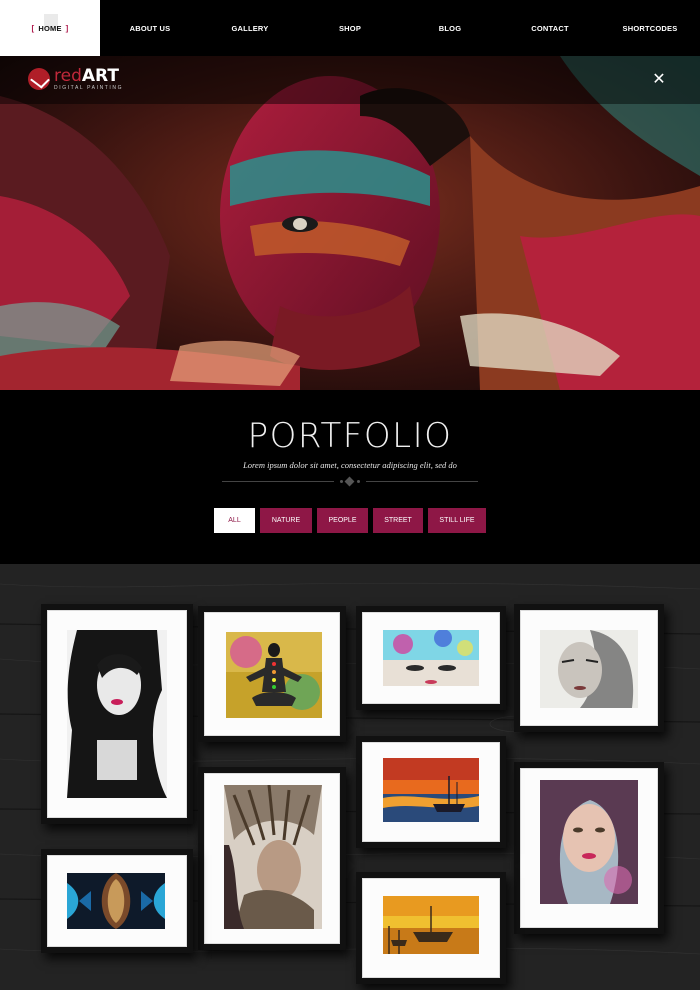 This screenshot has width=700, height=990. I want to click on section-divider, so click(350, 481).